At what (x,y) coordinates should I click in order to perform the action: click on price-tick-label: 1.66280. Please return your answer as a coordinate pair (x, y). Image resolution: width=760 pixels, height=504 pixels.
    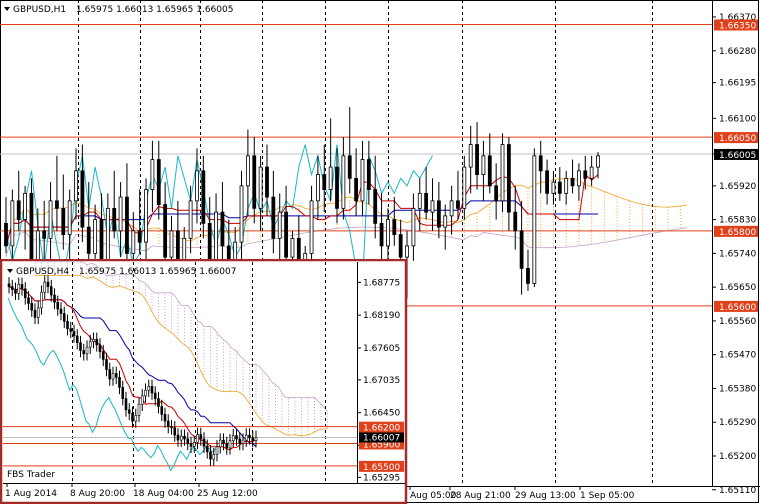
    Looking at the image, I should click on (737, 52).